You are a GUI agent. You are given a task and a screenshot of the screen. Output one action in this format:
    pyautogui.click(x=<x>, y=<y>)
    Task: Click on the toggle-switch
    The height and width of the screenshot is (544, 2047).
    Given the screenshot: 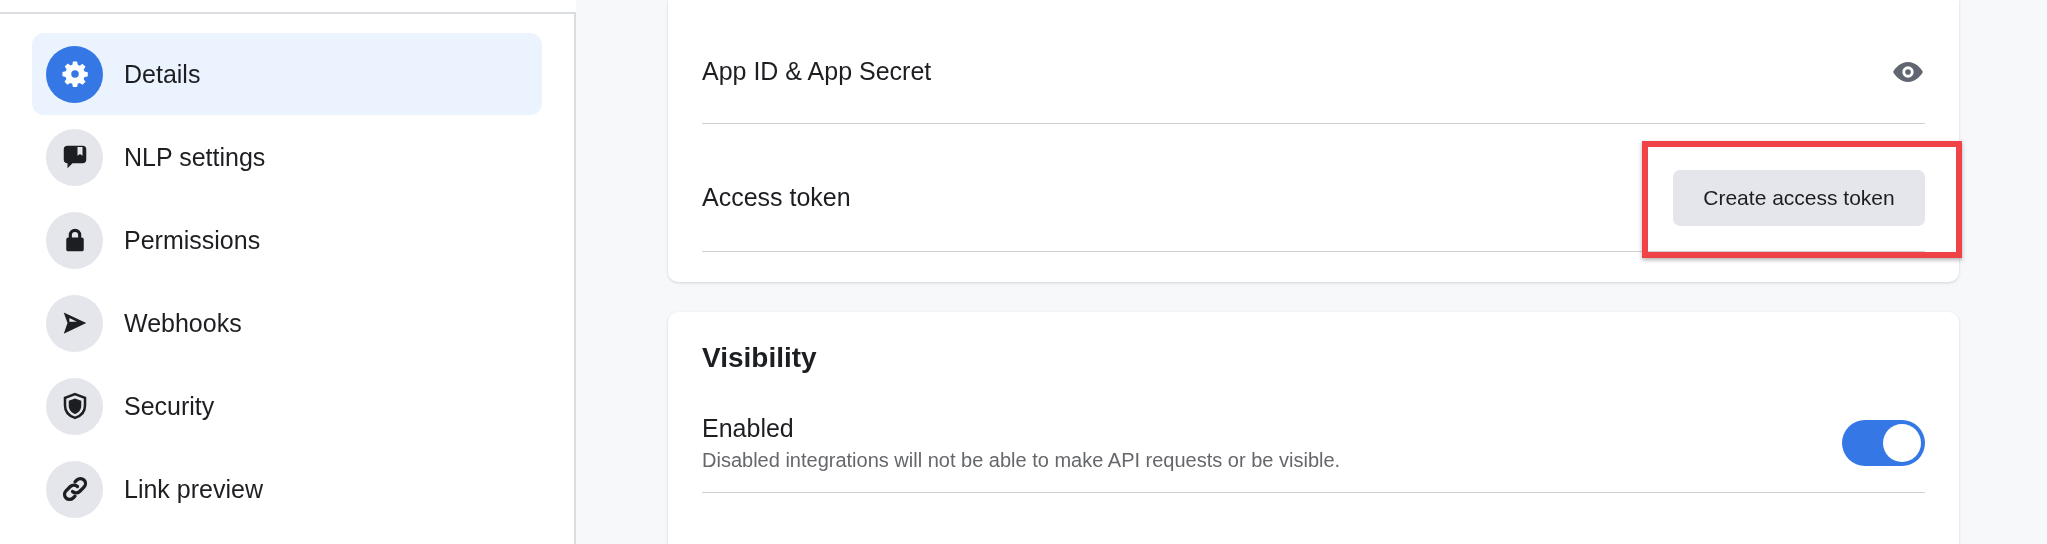 What is the action you would take?
    pyautogui.click(x=1883, y=443)
    